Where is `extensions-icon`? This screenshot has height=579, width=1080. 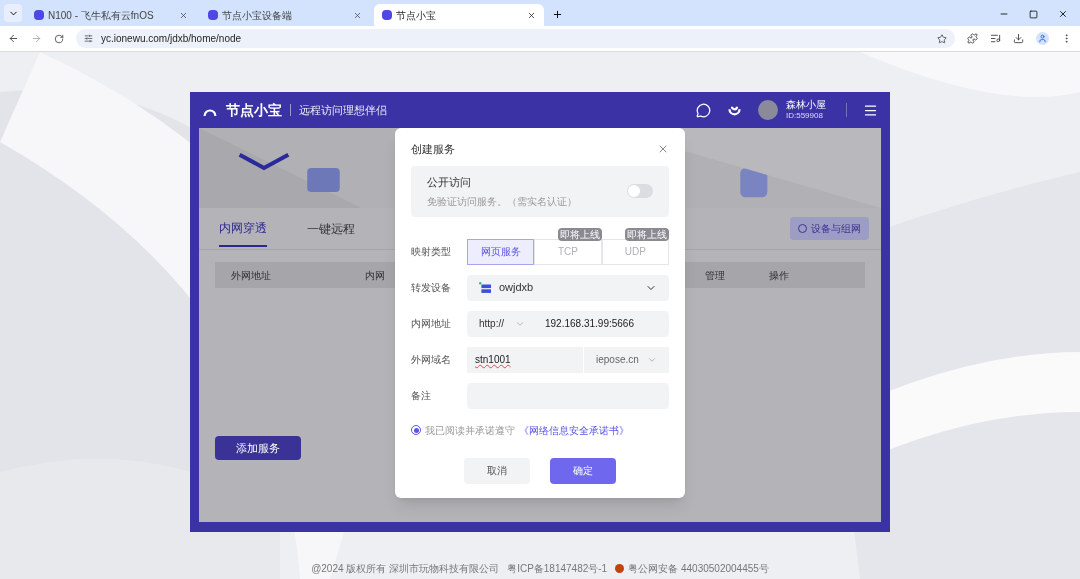
extensions-icon is located at coordinates (972, 38).